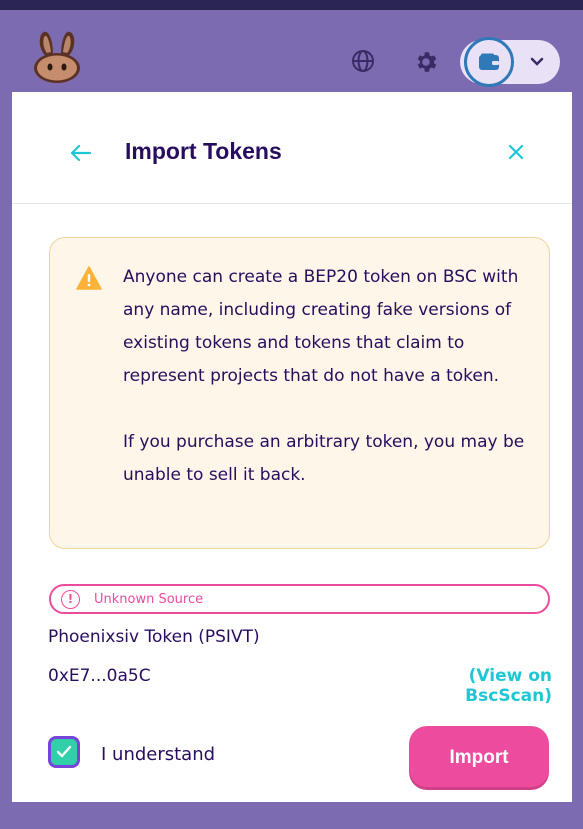 The height and width of the screenshot is (829, 583). What do you see at coordinates (363, 61) in the screenshot?
I see `globe-icon` at bounding box center [363, 61].